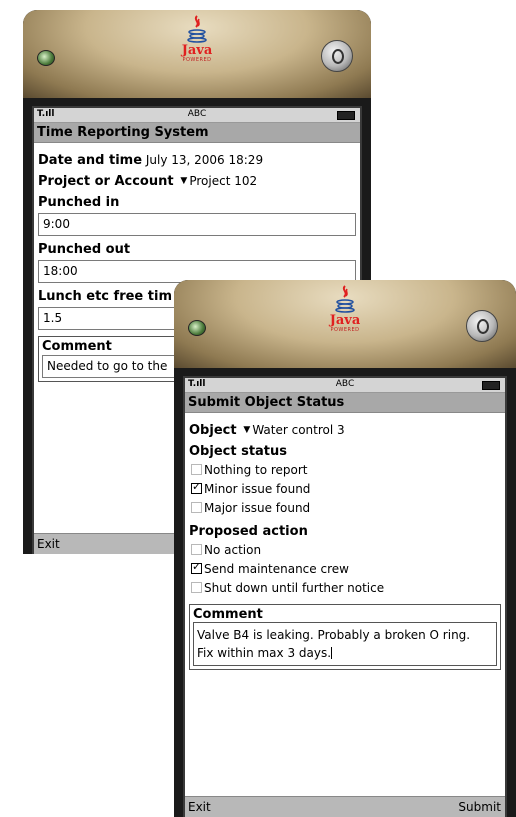  Describe the element at coordinates (294, 588) in the screenshot. I see `checkbox-label: Shut down until further notice` at that location.